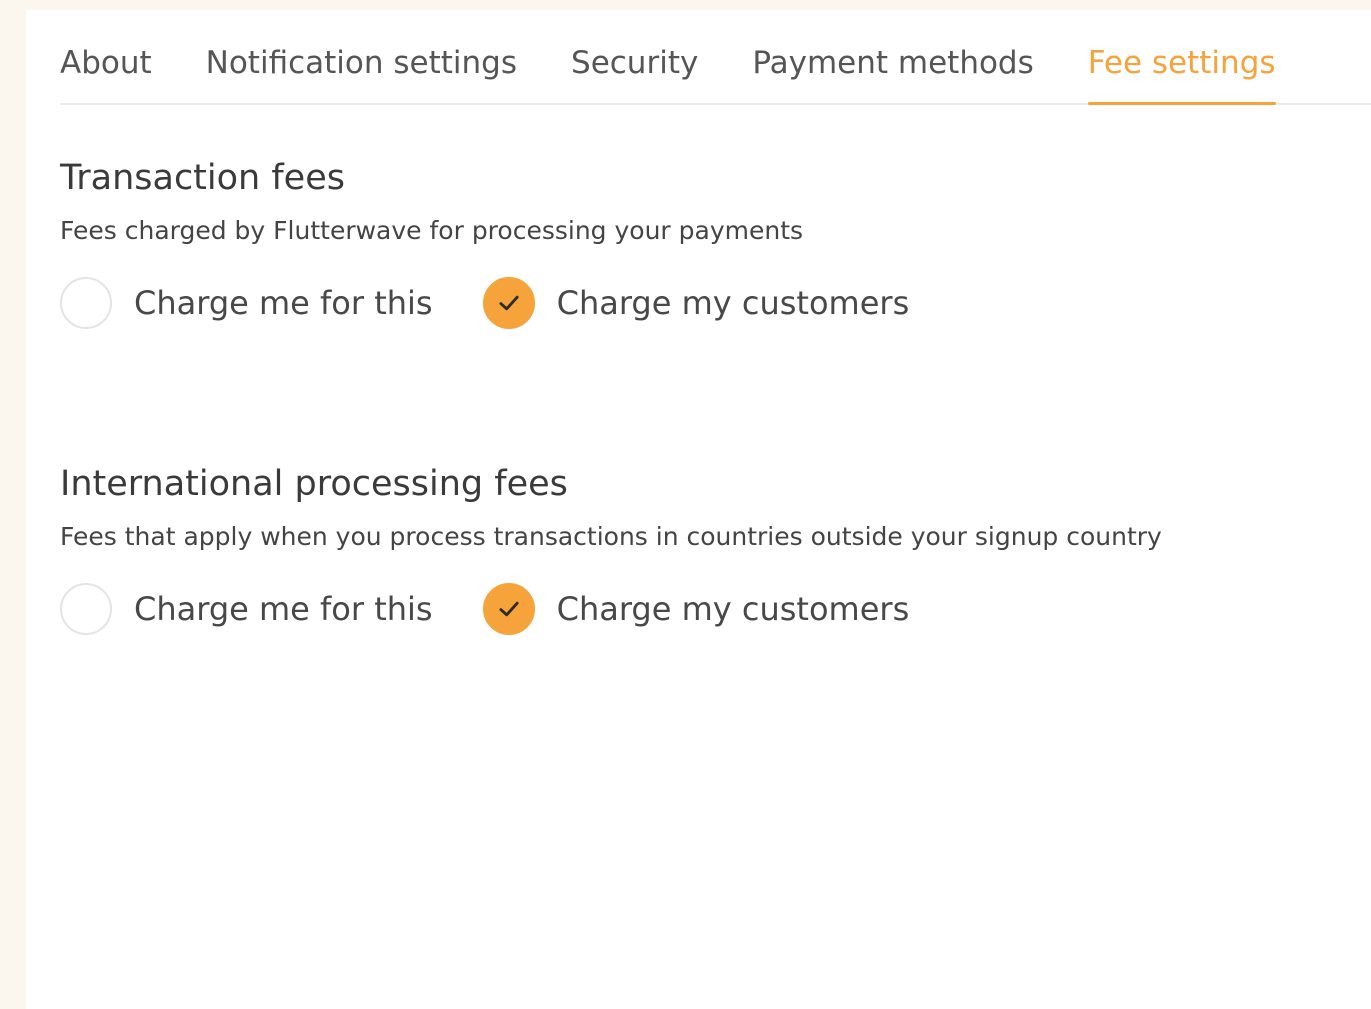 This screenshot has width=1371, height=1009. Describe the element at coordinates (202, 178) in the screenshot. I see `section-title: Transaction fees` at that location.